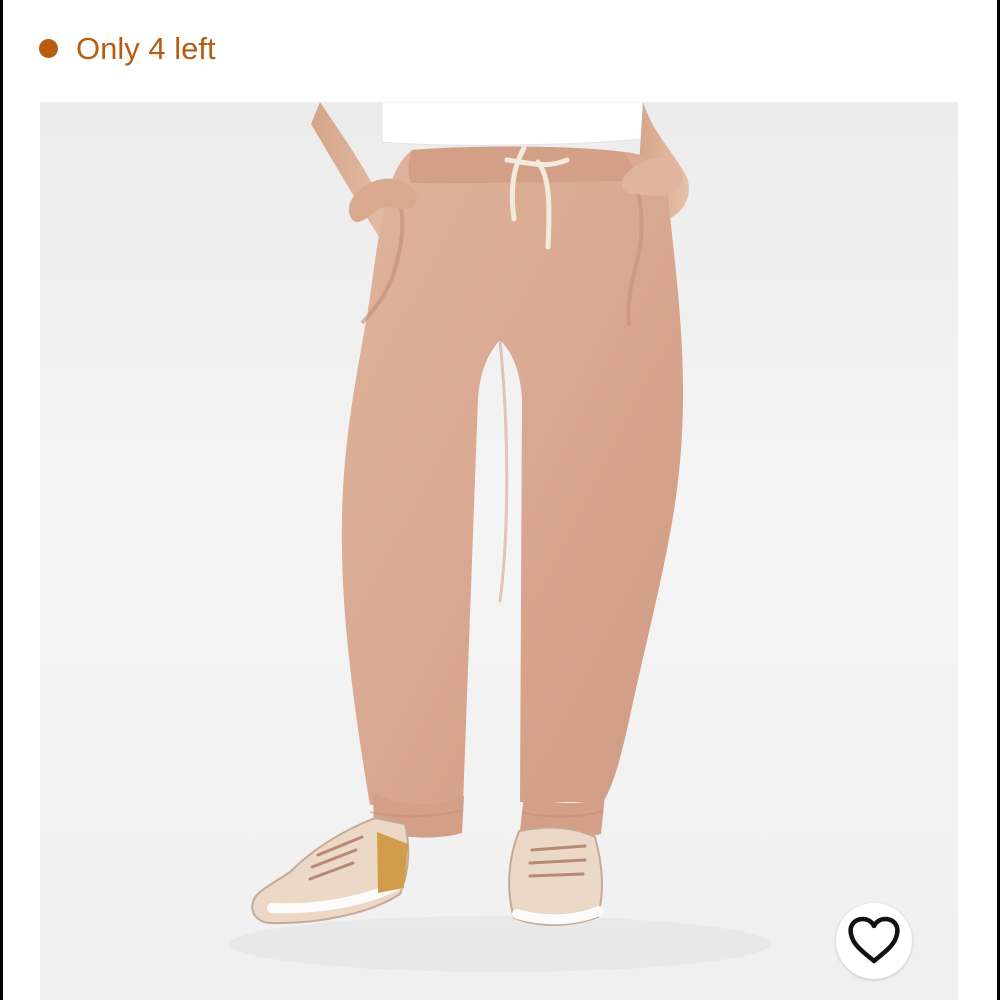 Image resolution: width=1000 pixels, height=1000 pixels. I want to click on stock-status-text: Only 4 left, so click(146, 48).